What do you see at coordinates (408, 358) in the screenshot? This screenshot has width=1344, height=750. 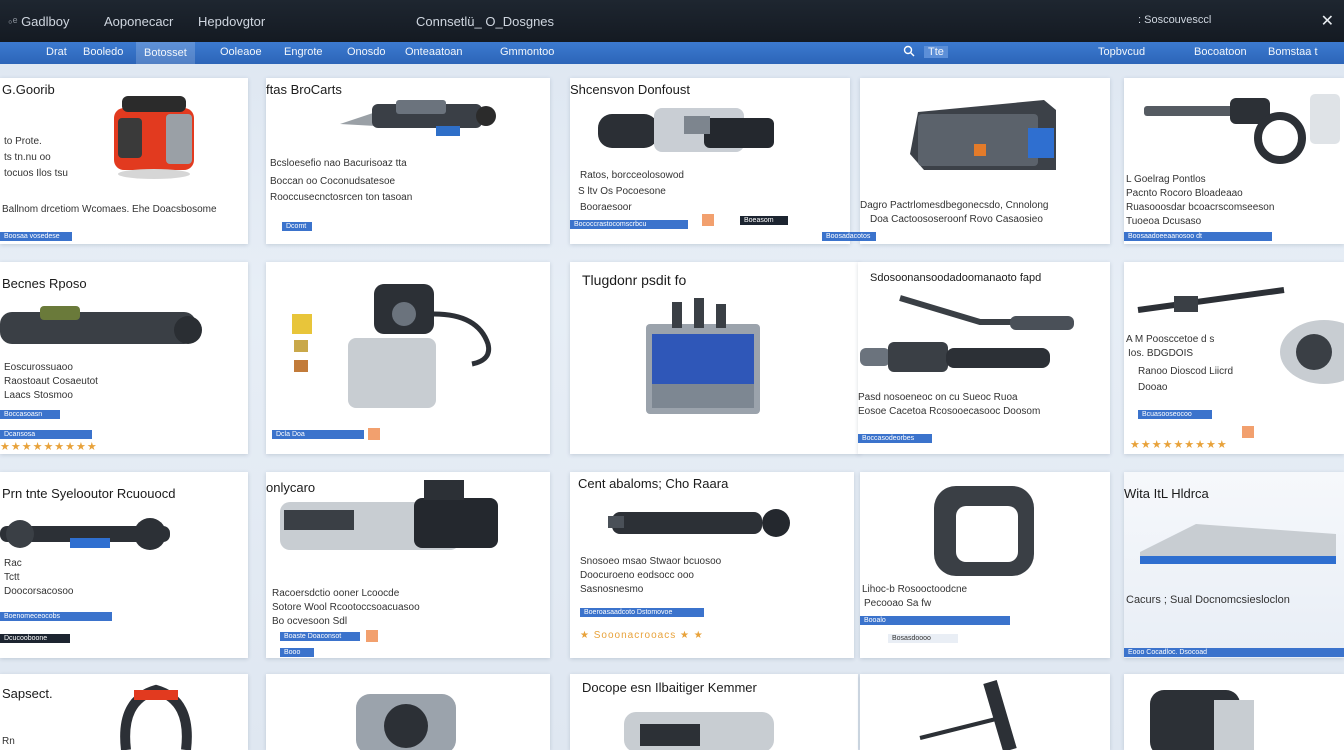 I see `product-card: Dcla Doa` at bounding box center [408, 358].